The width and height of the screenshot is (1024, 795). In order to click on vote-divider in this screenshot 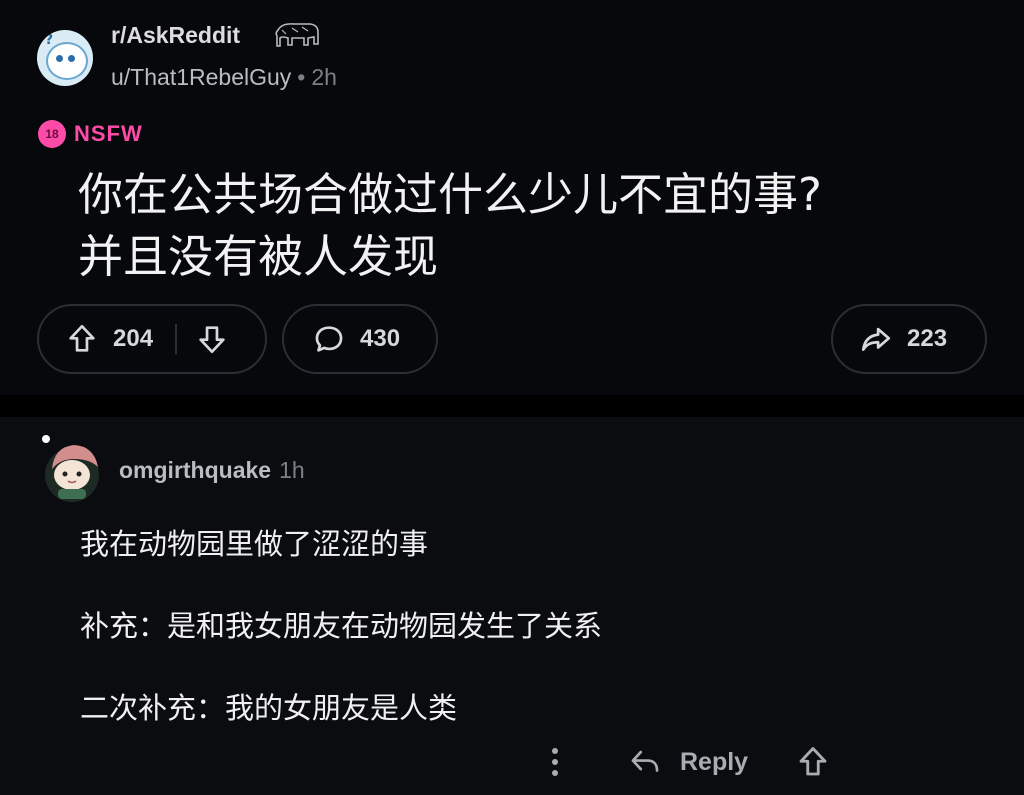, I will do `click(176, 339)`.